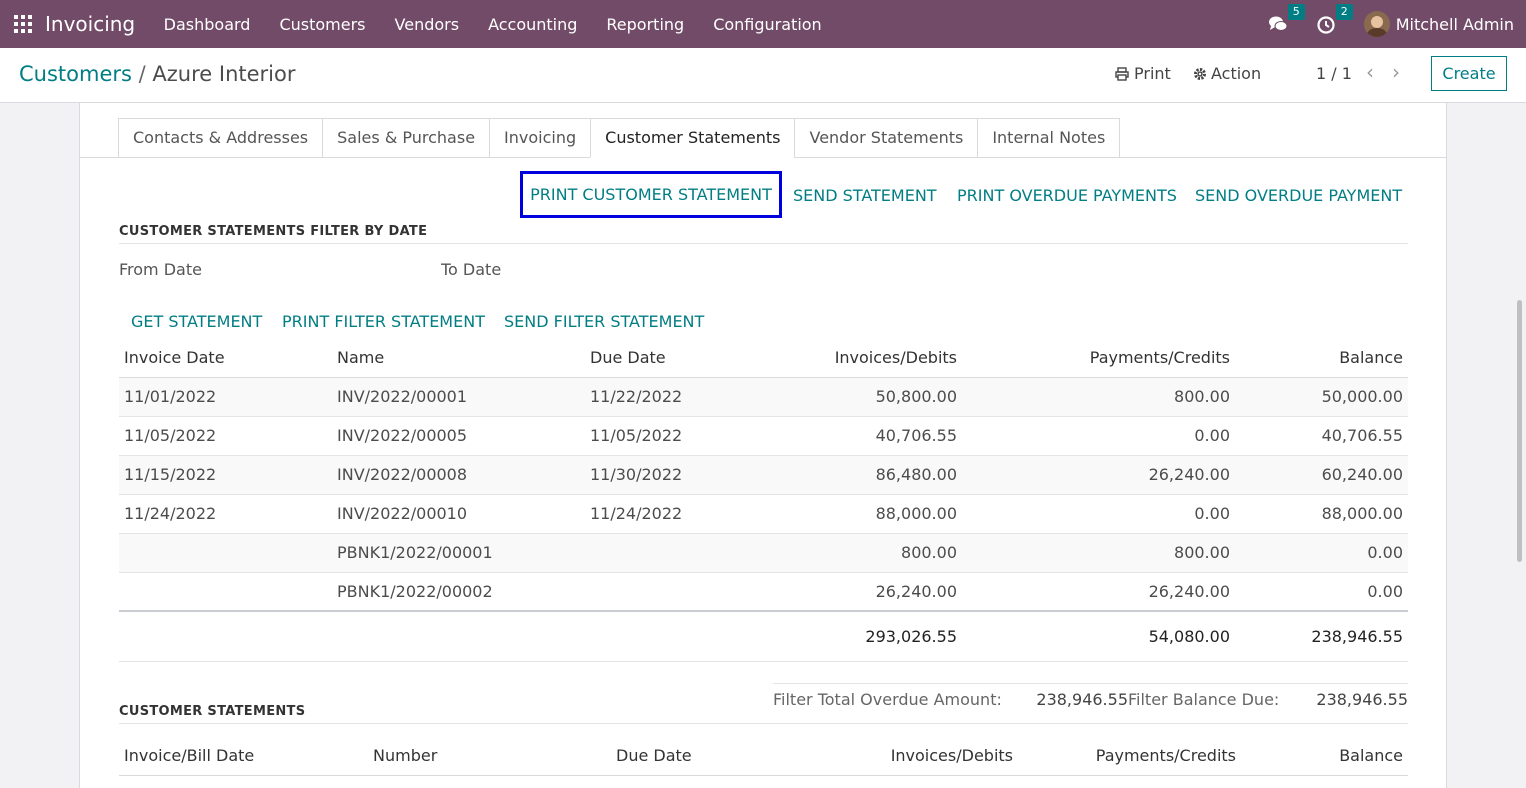 This screenshot has height=788, width=1526. What do you see at coordinates (458, 358) in the screenshot?
I see `column-header-name: Name` at bounding box center [458, 358].